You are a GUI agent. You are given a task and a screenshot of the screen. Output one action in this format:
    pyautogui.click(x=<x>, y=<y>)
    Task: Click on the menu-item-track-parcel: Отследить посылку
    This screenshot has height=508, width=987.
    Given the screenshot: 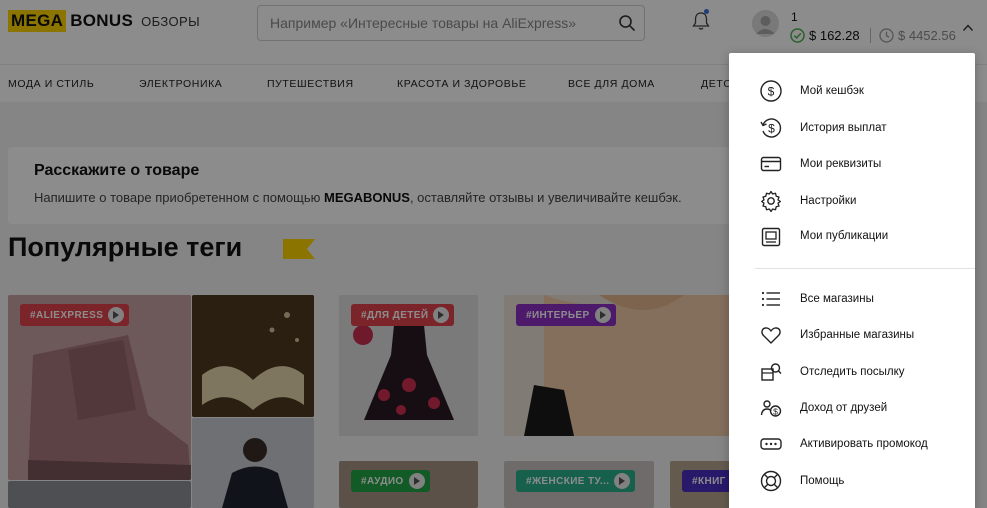 What is the action you would take?
    pyautogui.click(x=852, y=372)
    